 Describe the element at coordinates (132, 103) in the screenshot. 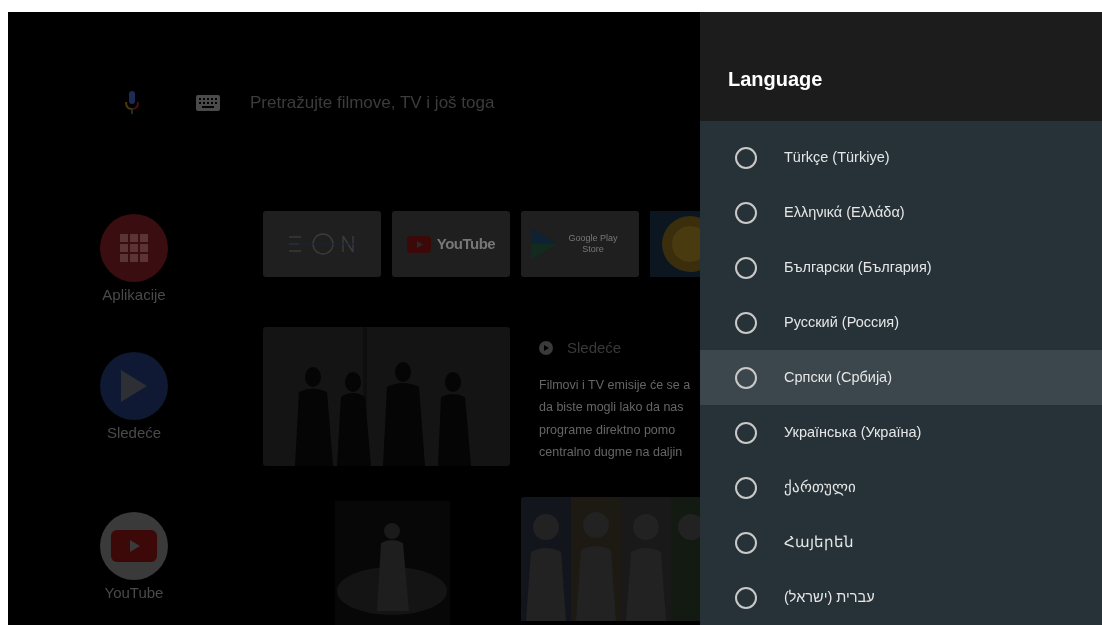

I see `microphone-icon` at that location.